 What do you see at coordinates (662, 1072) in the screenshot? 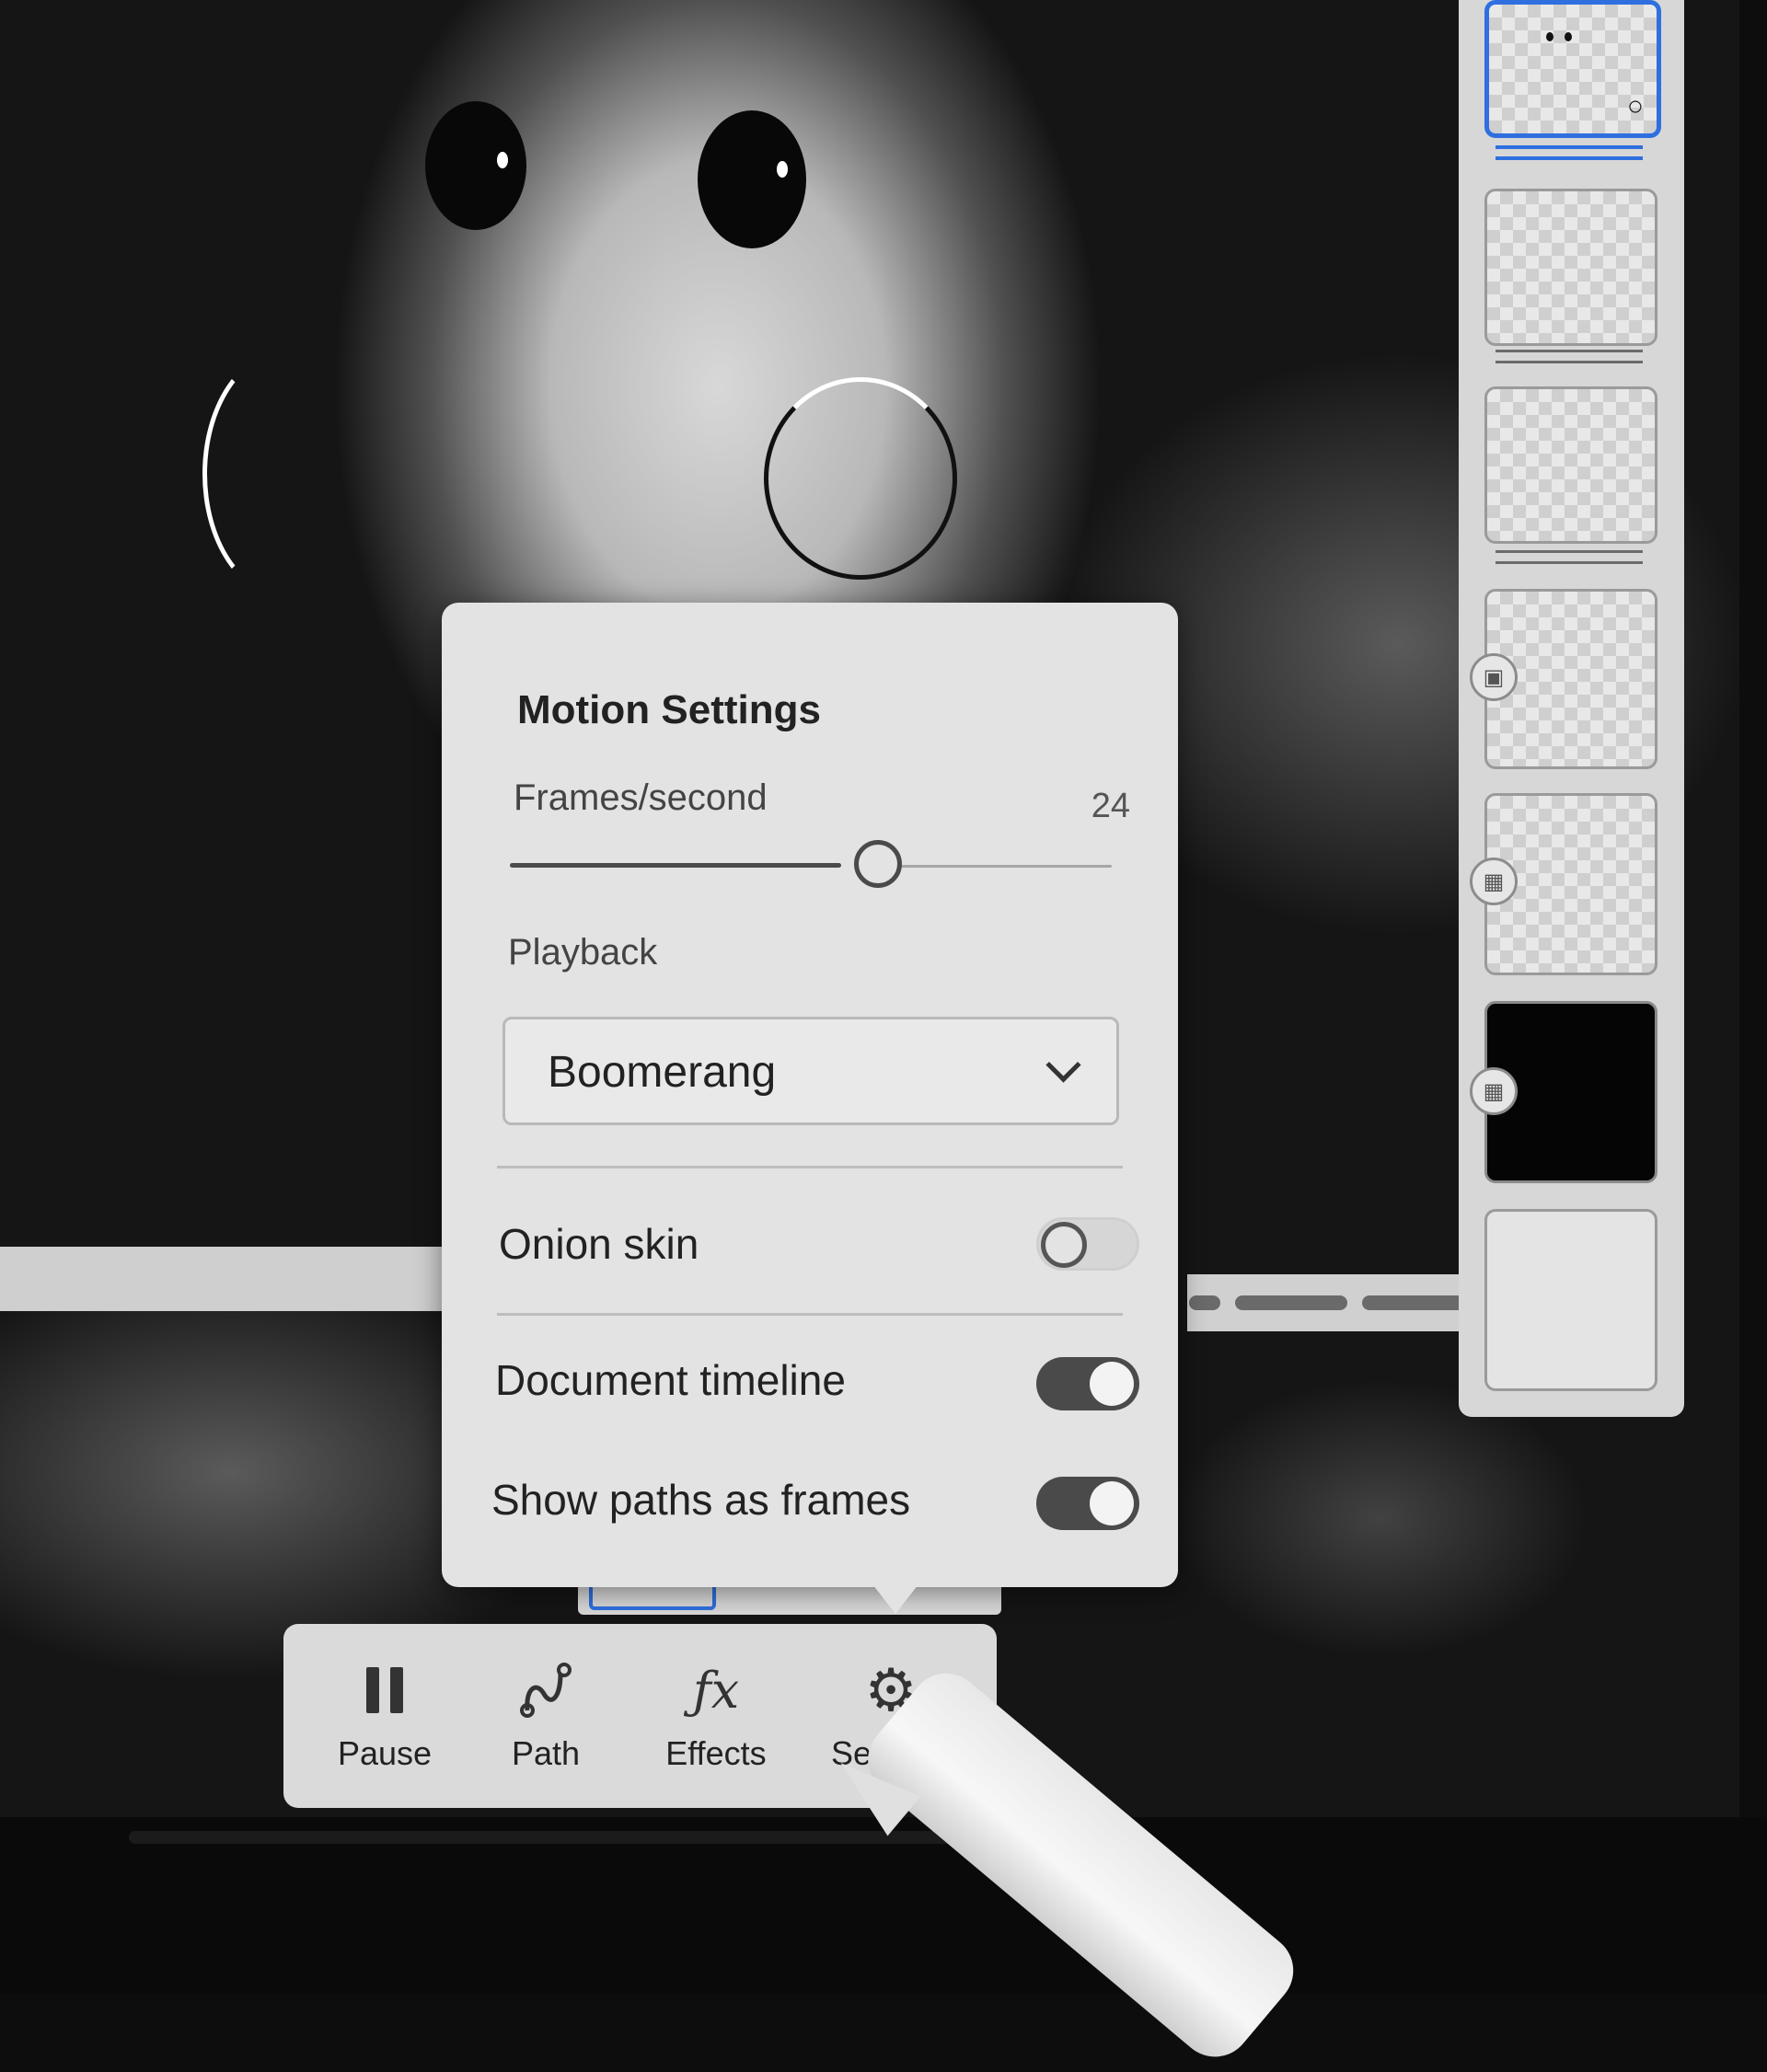
I see `playback-value: Boomerang` at bounding box center [662, 1072].